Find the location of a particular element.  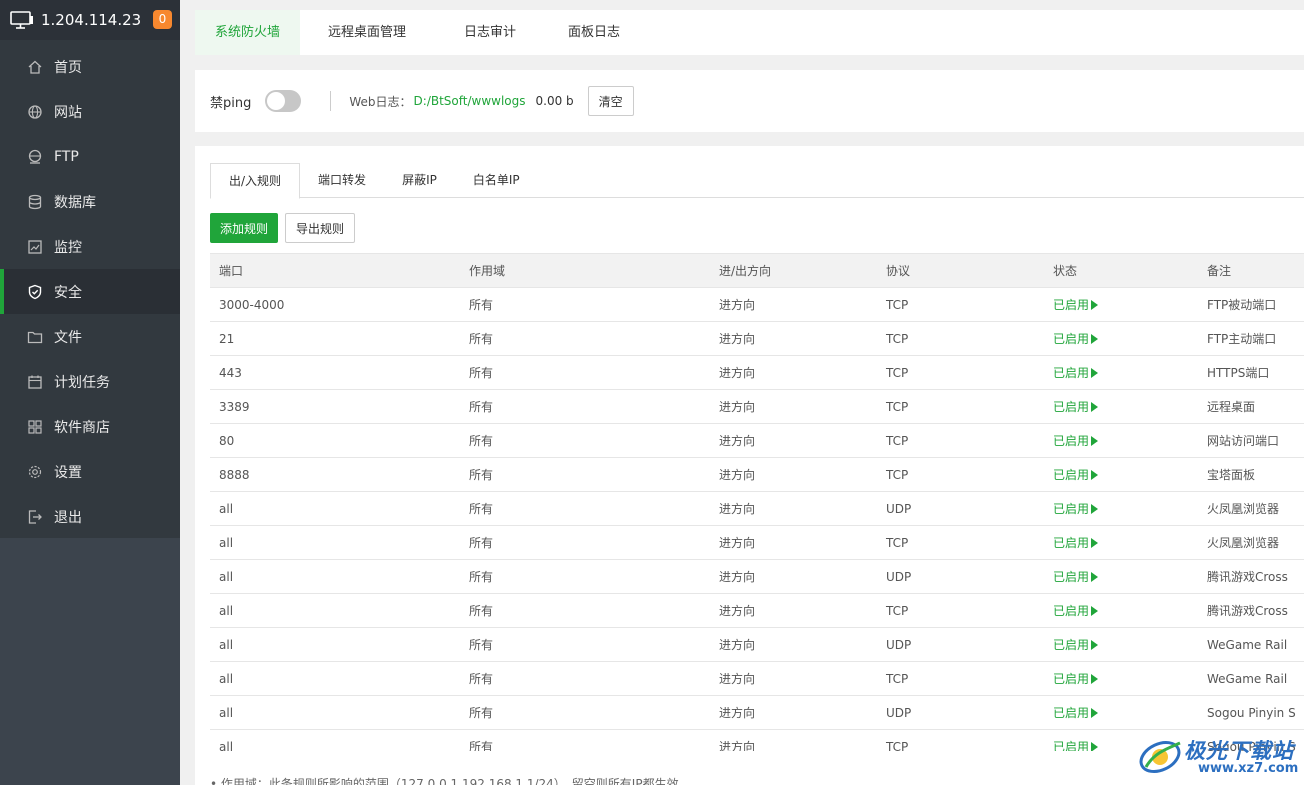

watermark: 极光下载站 www.xz7.com is located at coordinates (1217, 756).